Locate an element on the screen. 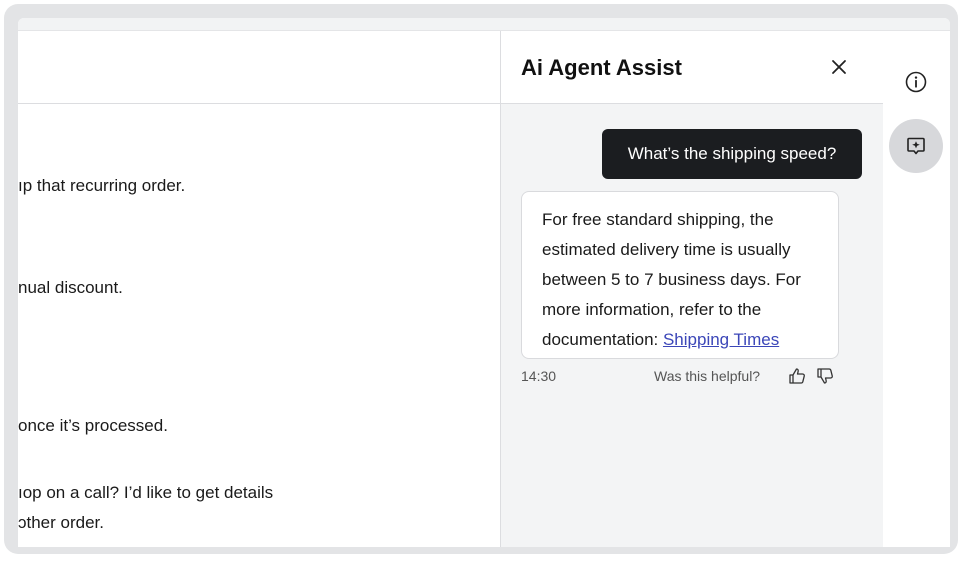  conversation-message-line: nual discount. is located at coordinates (70, 287).